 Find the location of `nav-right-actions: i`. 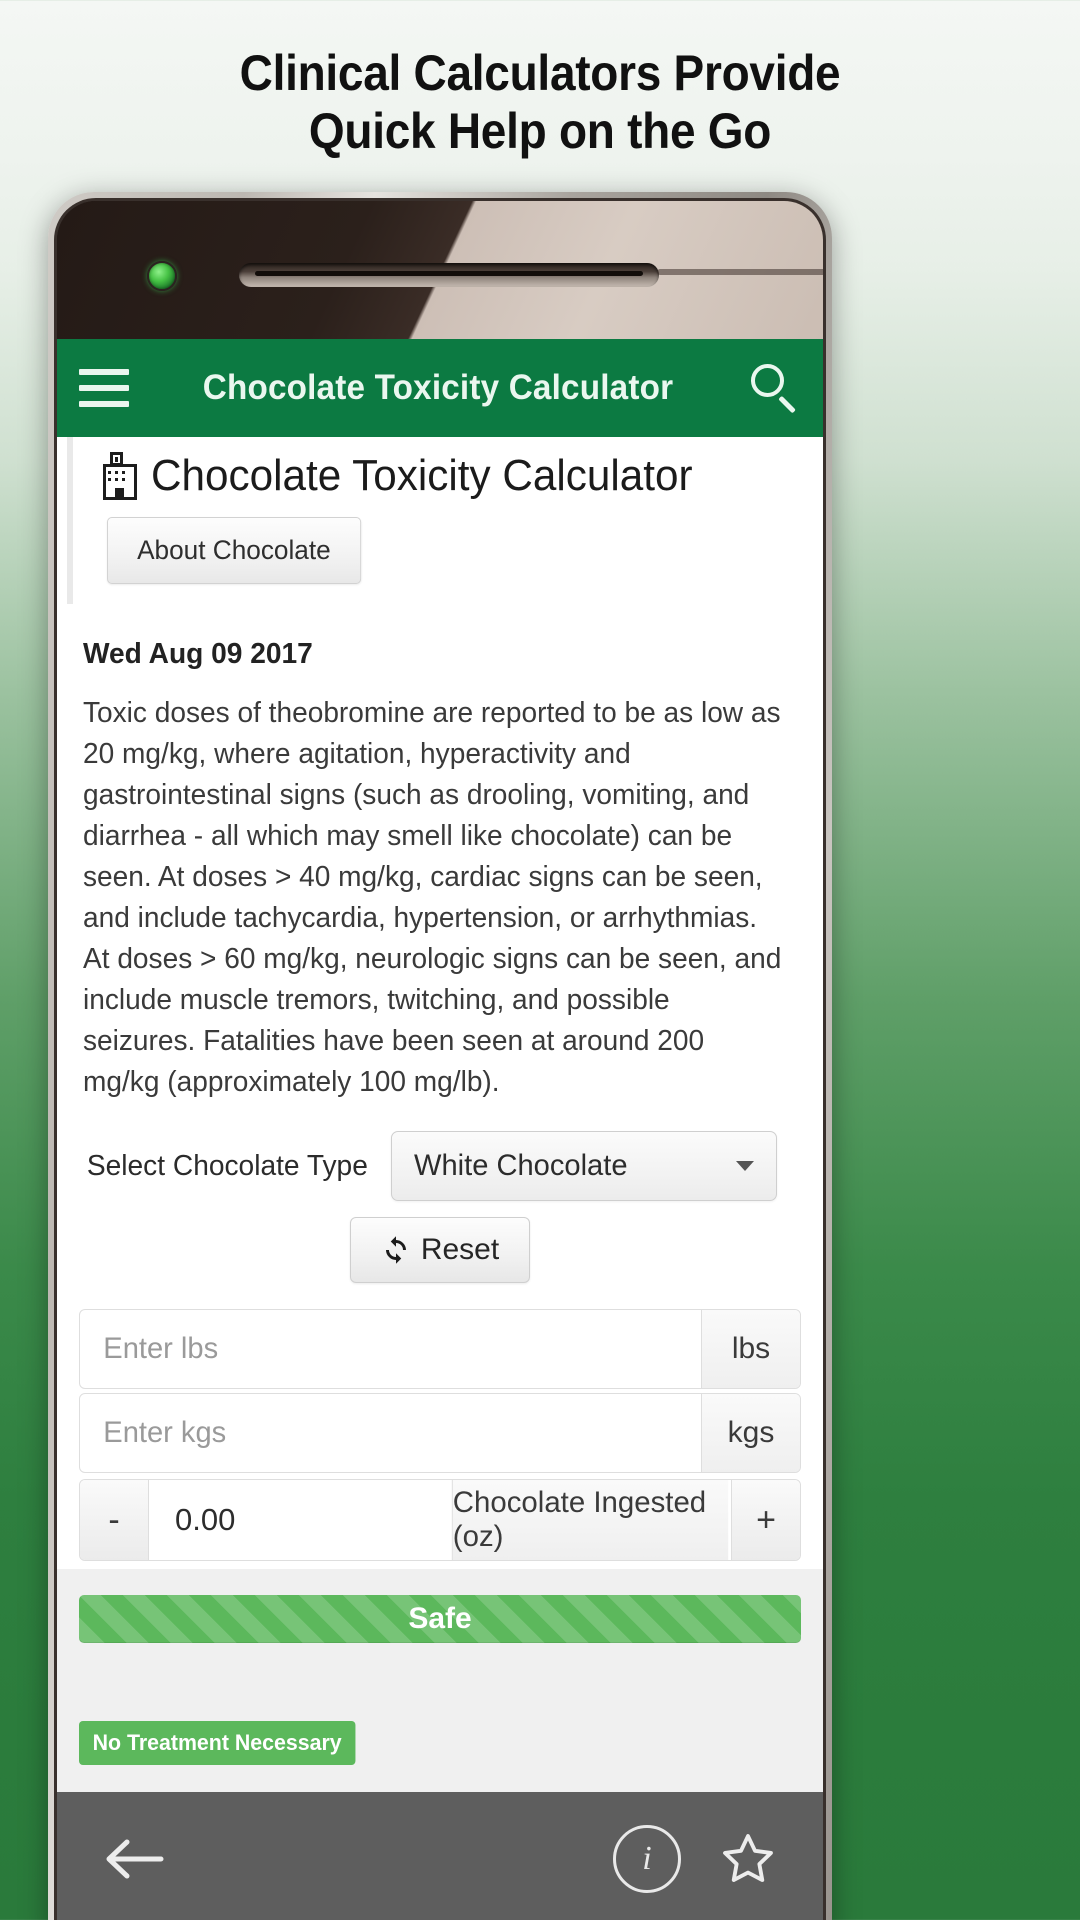

nav-right-actions: i is located at coordinates (695, 1859).